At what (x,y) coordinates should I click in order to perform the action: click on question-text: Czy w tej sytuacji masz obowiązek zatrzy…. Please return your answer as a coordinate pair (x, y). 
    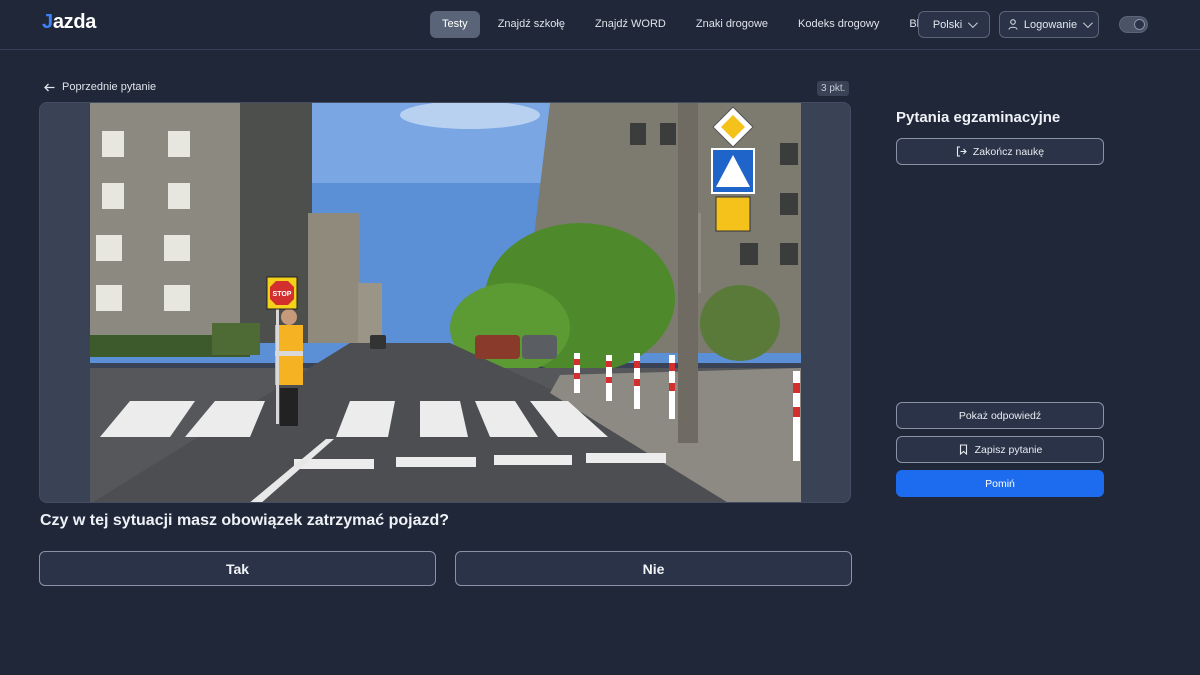
    Looking at the image, I should click on (245, 520).